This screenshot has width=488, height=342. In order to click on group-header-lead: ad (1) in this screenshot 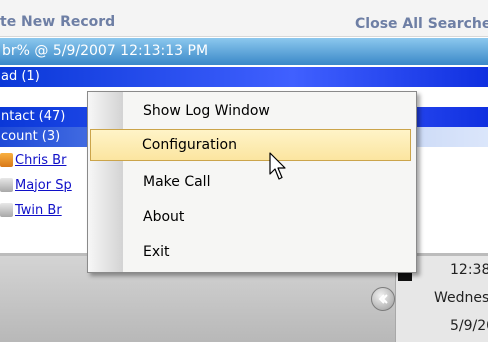, I will do `click(244, 77)`.